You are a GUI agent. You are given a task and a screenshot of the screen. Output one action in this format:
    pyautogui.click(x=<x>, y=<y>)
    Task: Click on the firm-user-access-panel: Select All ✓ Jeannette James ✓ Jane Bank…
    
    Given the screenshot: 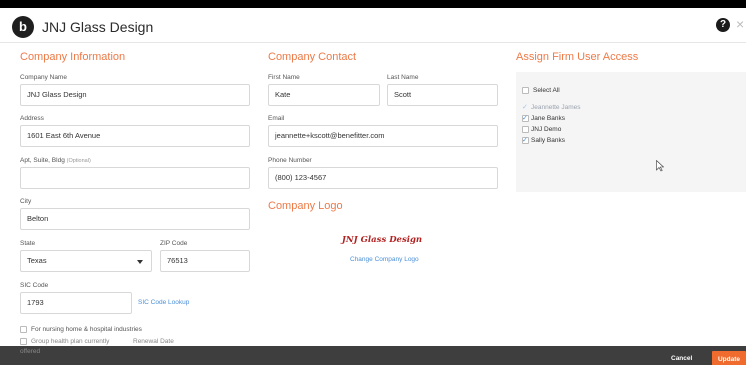 What is the action you would take?
    pyautogui.click(x=631, y=132)
    